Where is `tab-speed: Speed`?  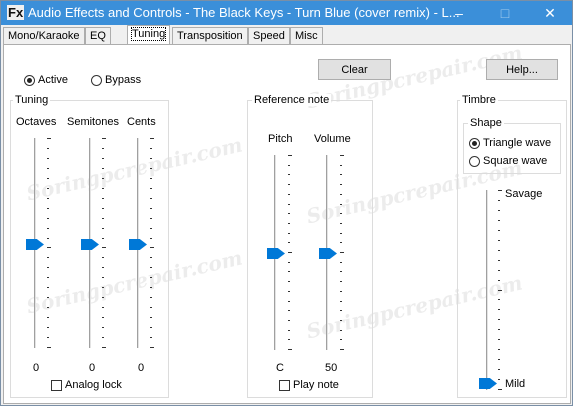
tab-speed: Speed is located at coordinates (269, 35).